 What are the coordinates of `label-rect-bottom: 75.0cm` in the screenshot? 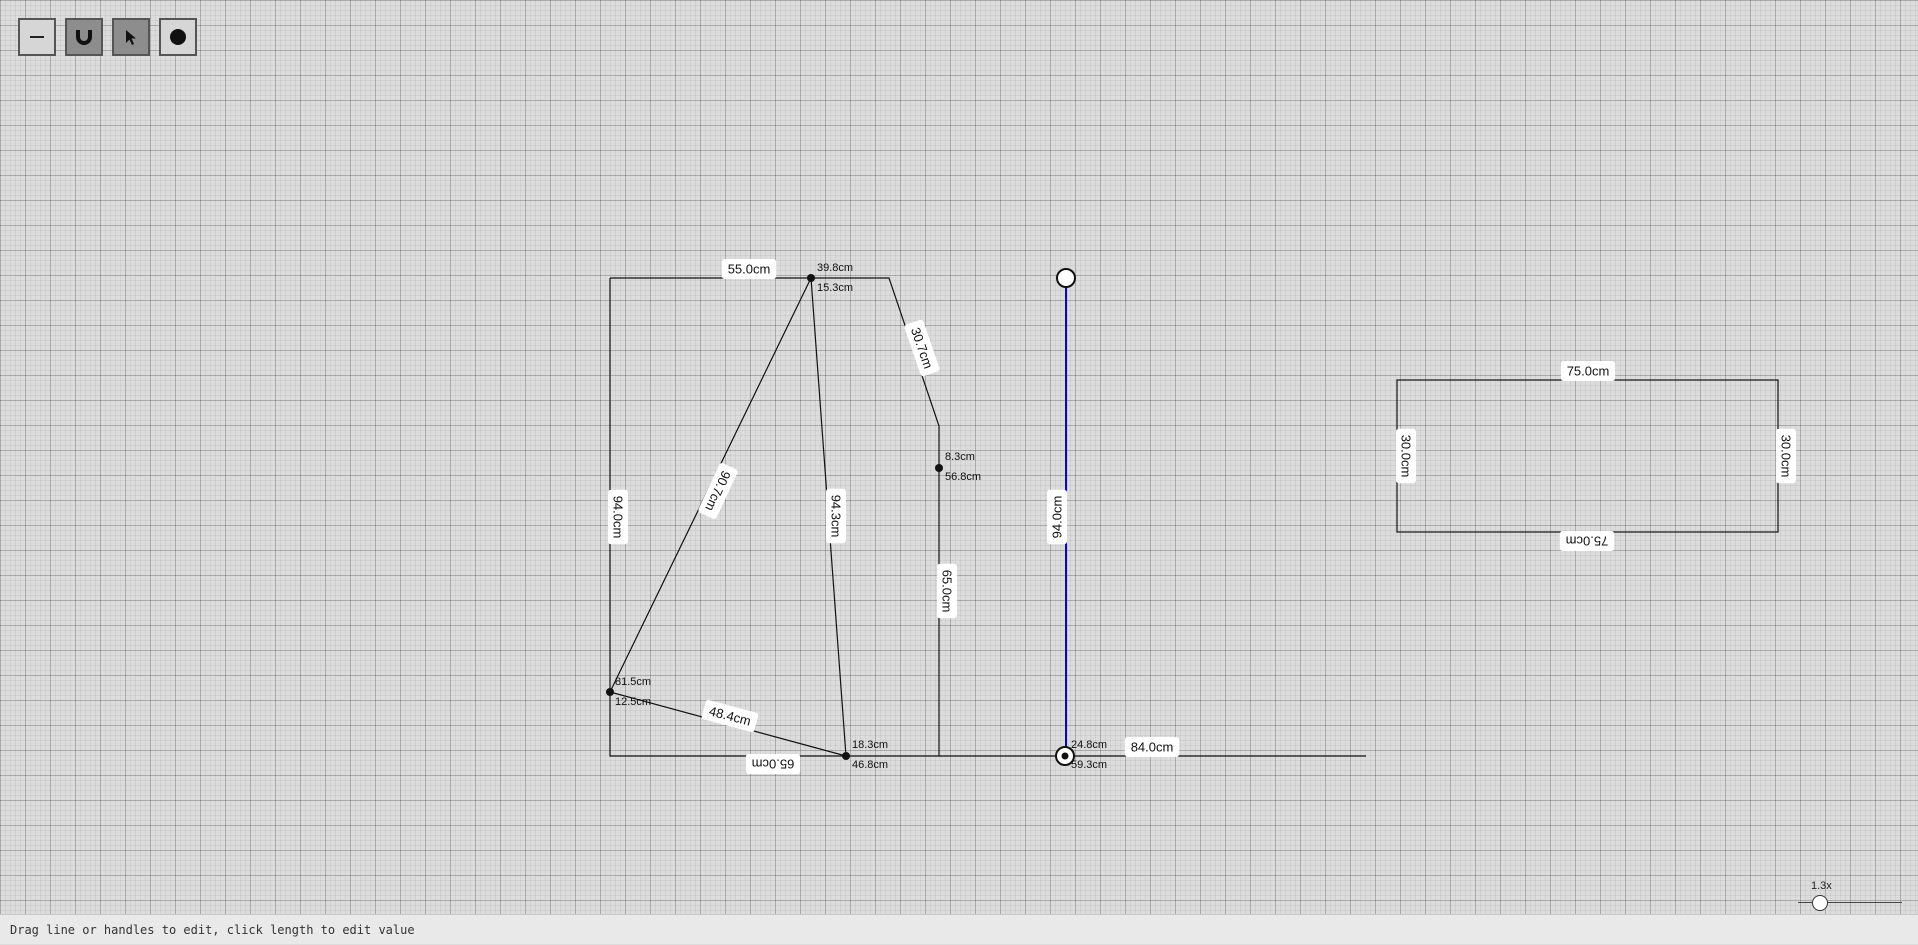 It's located at (1587, 541).